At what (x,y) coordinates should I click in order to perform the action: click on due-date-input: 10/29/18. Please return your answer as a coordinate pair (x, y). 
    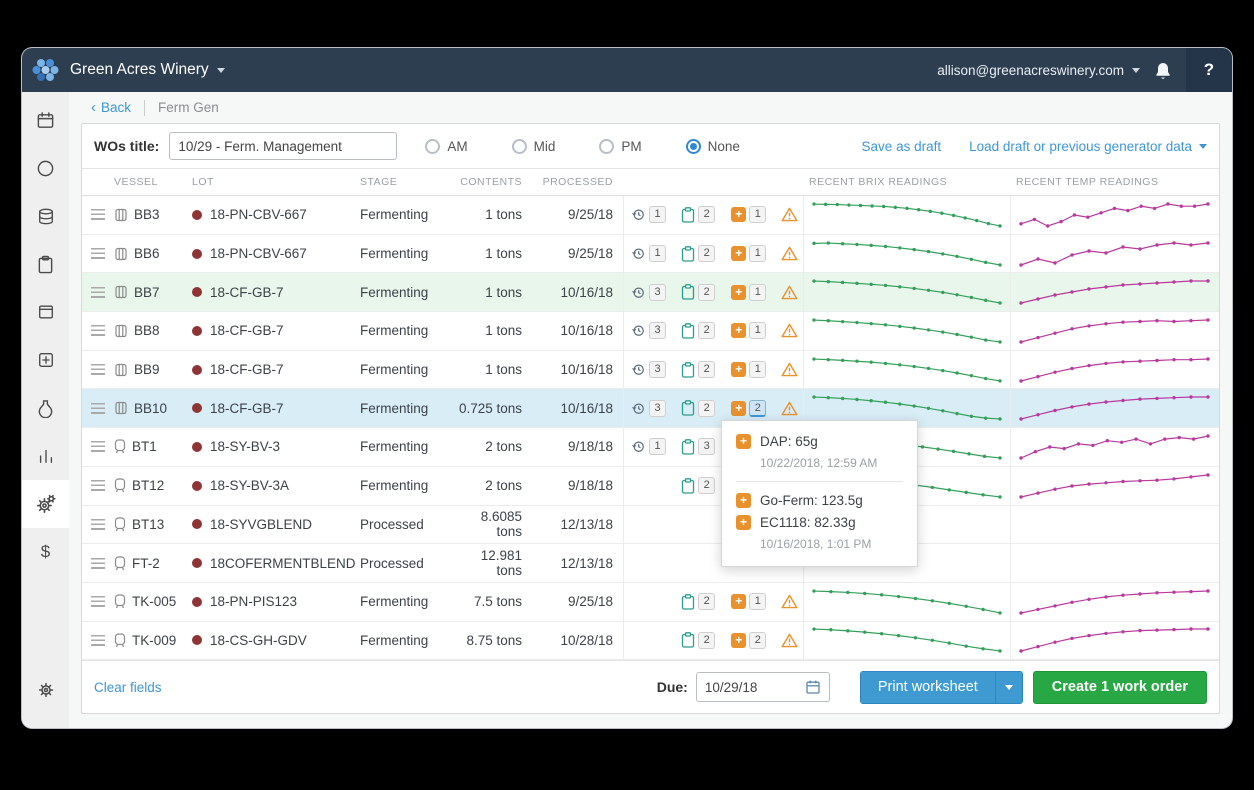
    Looking at the image, I should click on (762, 687).